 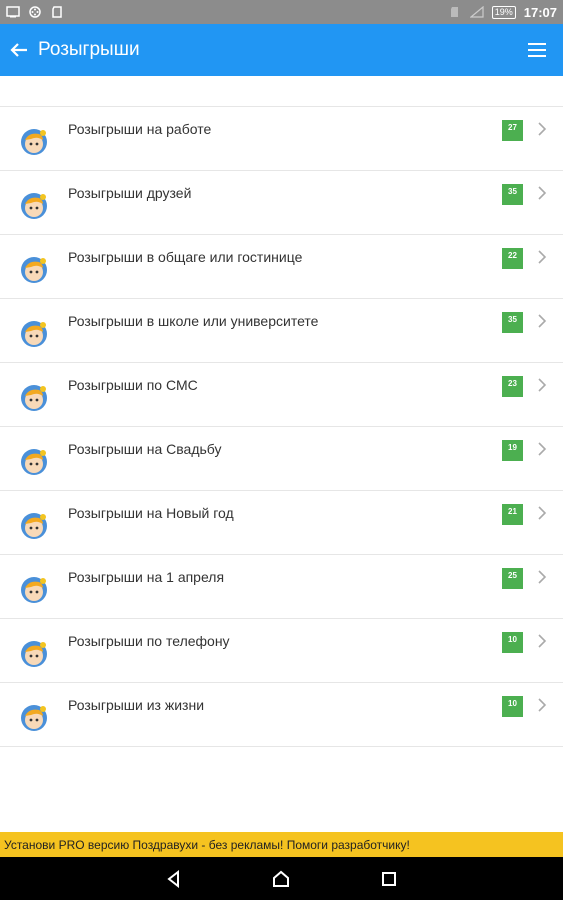 I want to click on count-badge: 23, so click(x=512, y=386).